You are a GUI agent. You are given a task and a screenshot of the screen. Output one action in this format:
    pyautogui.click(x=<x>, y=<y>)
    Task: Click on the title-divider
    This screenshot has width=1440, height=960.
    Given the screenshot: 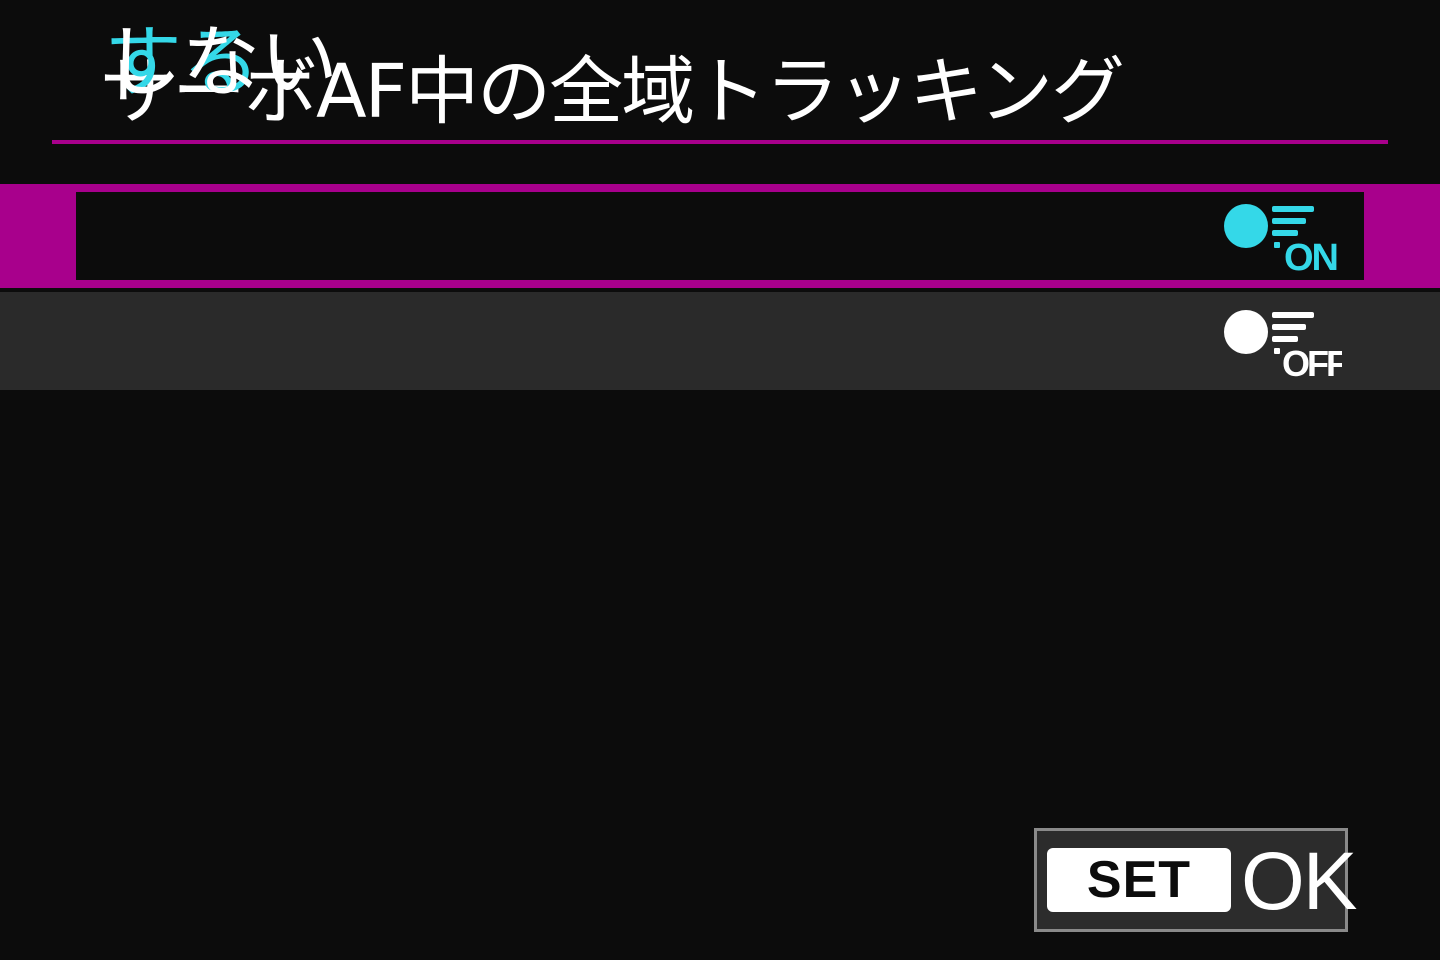 What is the action you would take?
    pyautogui.click(x=720, y=142)
    